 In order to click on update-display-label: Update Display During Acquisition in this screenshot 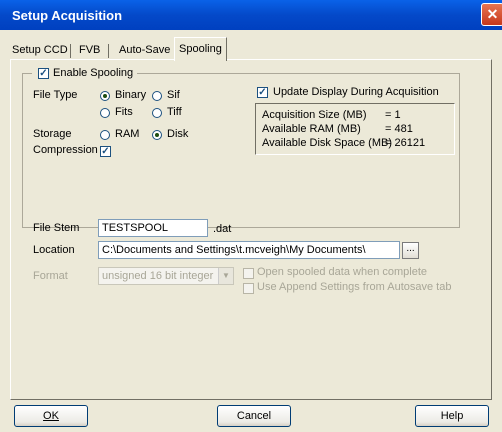, I will do `click(356, 92)`.